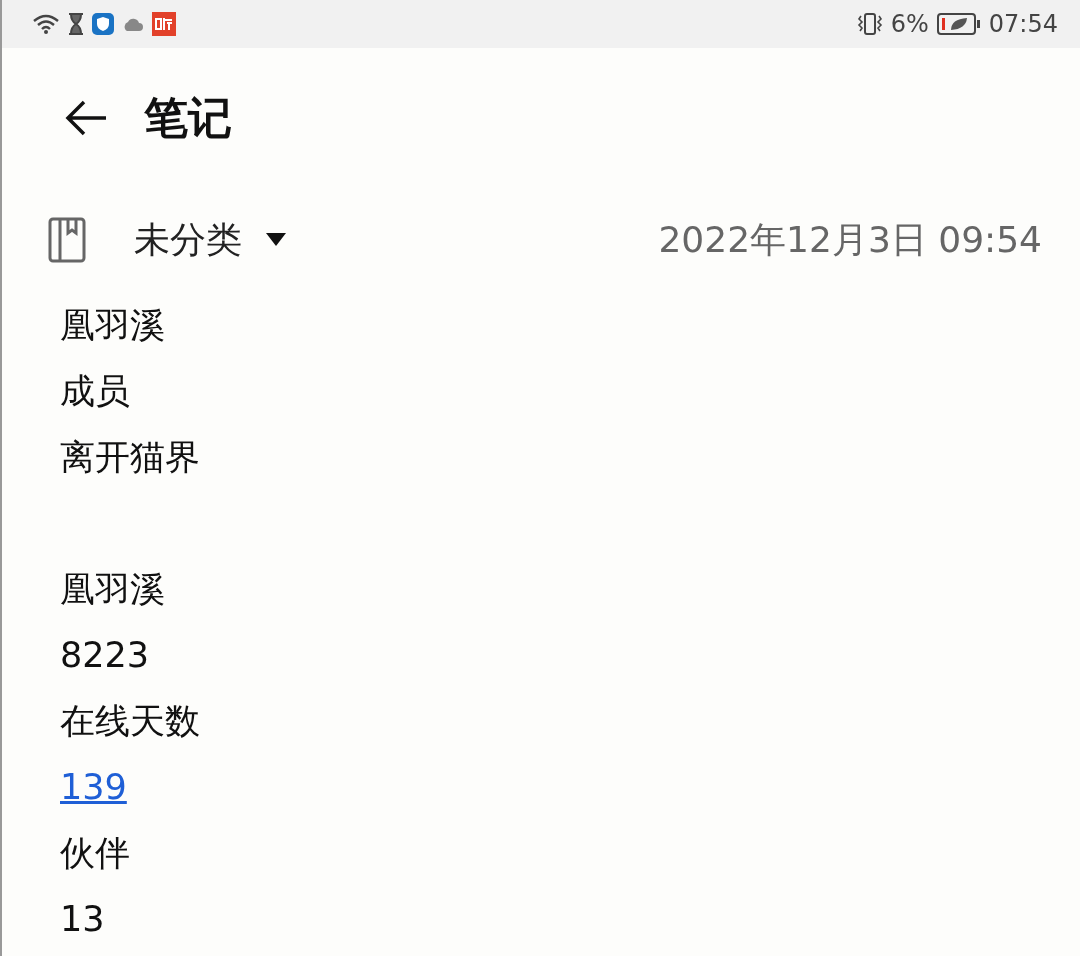  I want to click on shield-app-icon, so click(103, 24).